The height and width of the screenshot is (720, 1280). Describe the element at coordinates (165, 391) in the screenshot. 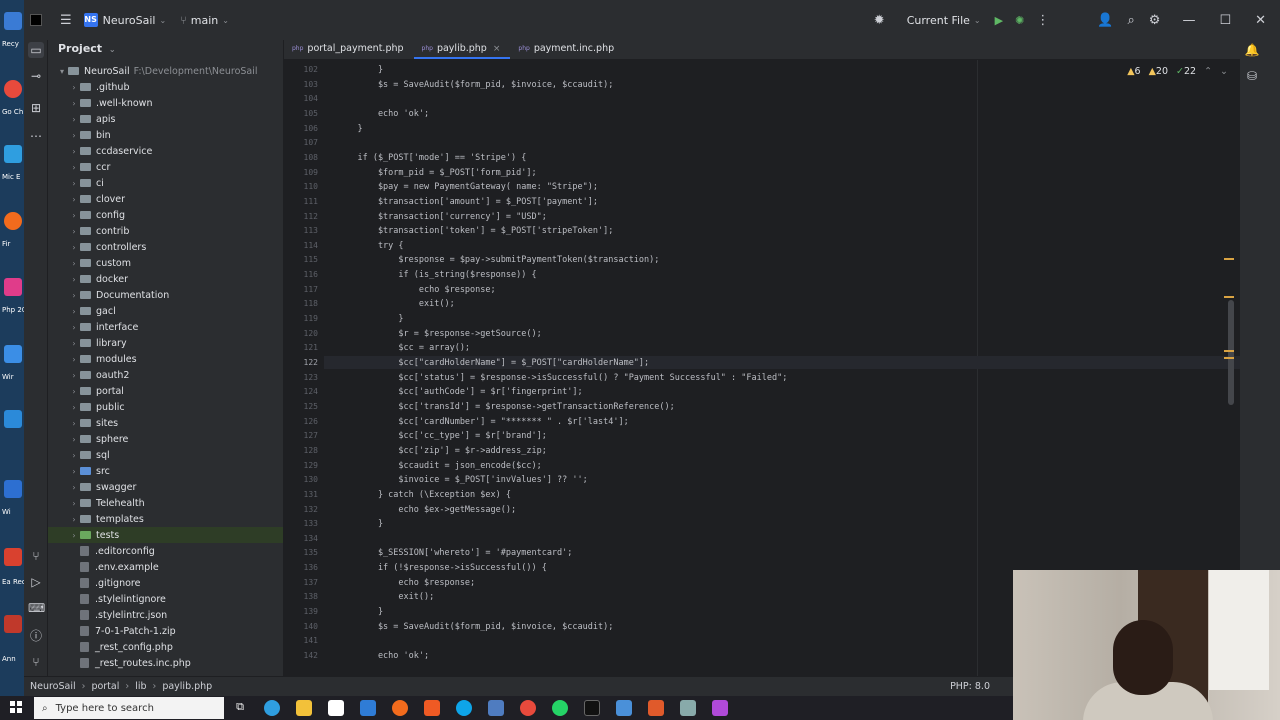

I see `tree-folder: › portal` at that location.